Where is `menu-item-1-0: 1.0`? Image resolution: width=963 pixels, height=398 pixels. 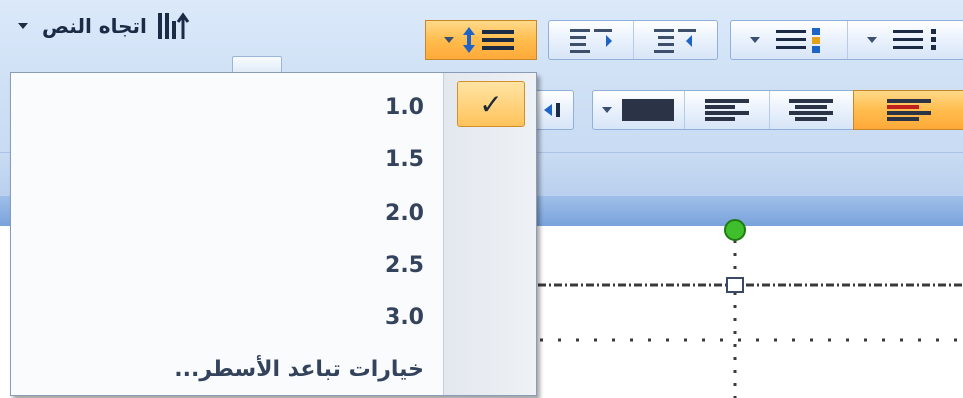 menu-item-1-0: 1.0 is located at coordinates (227, 107).